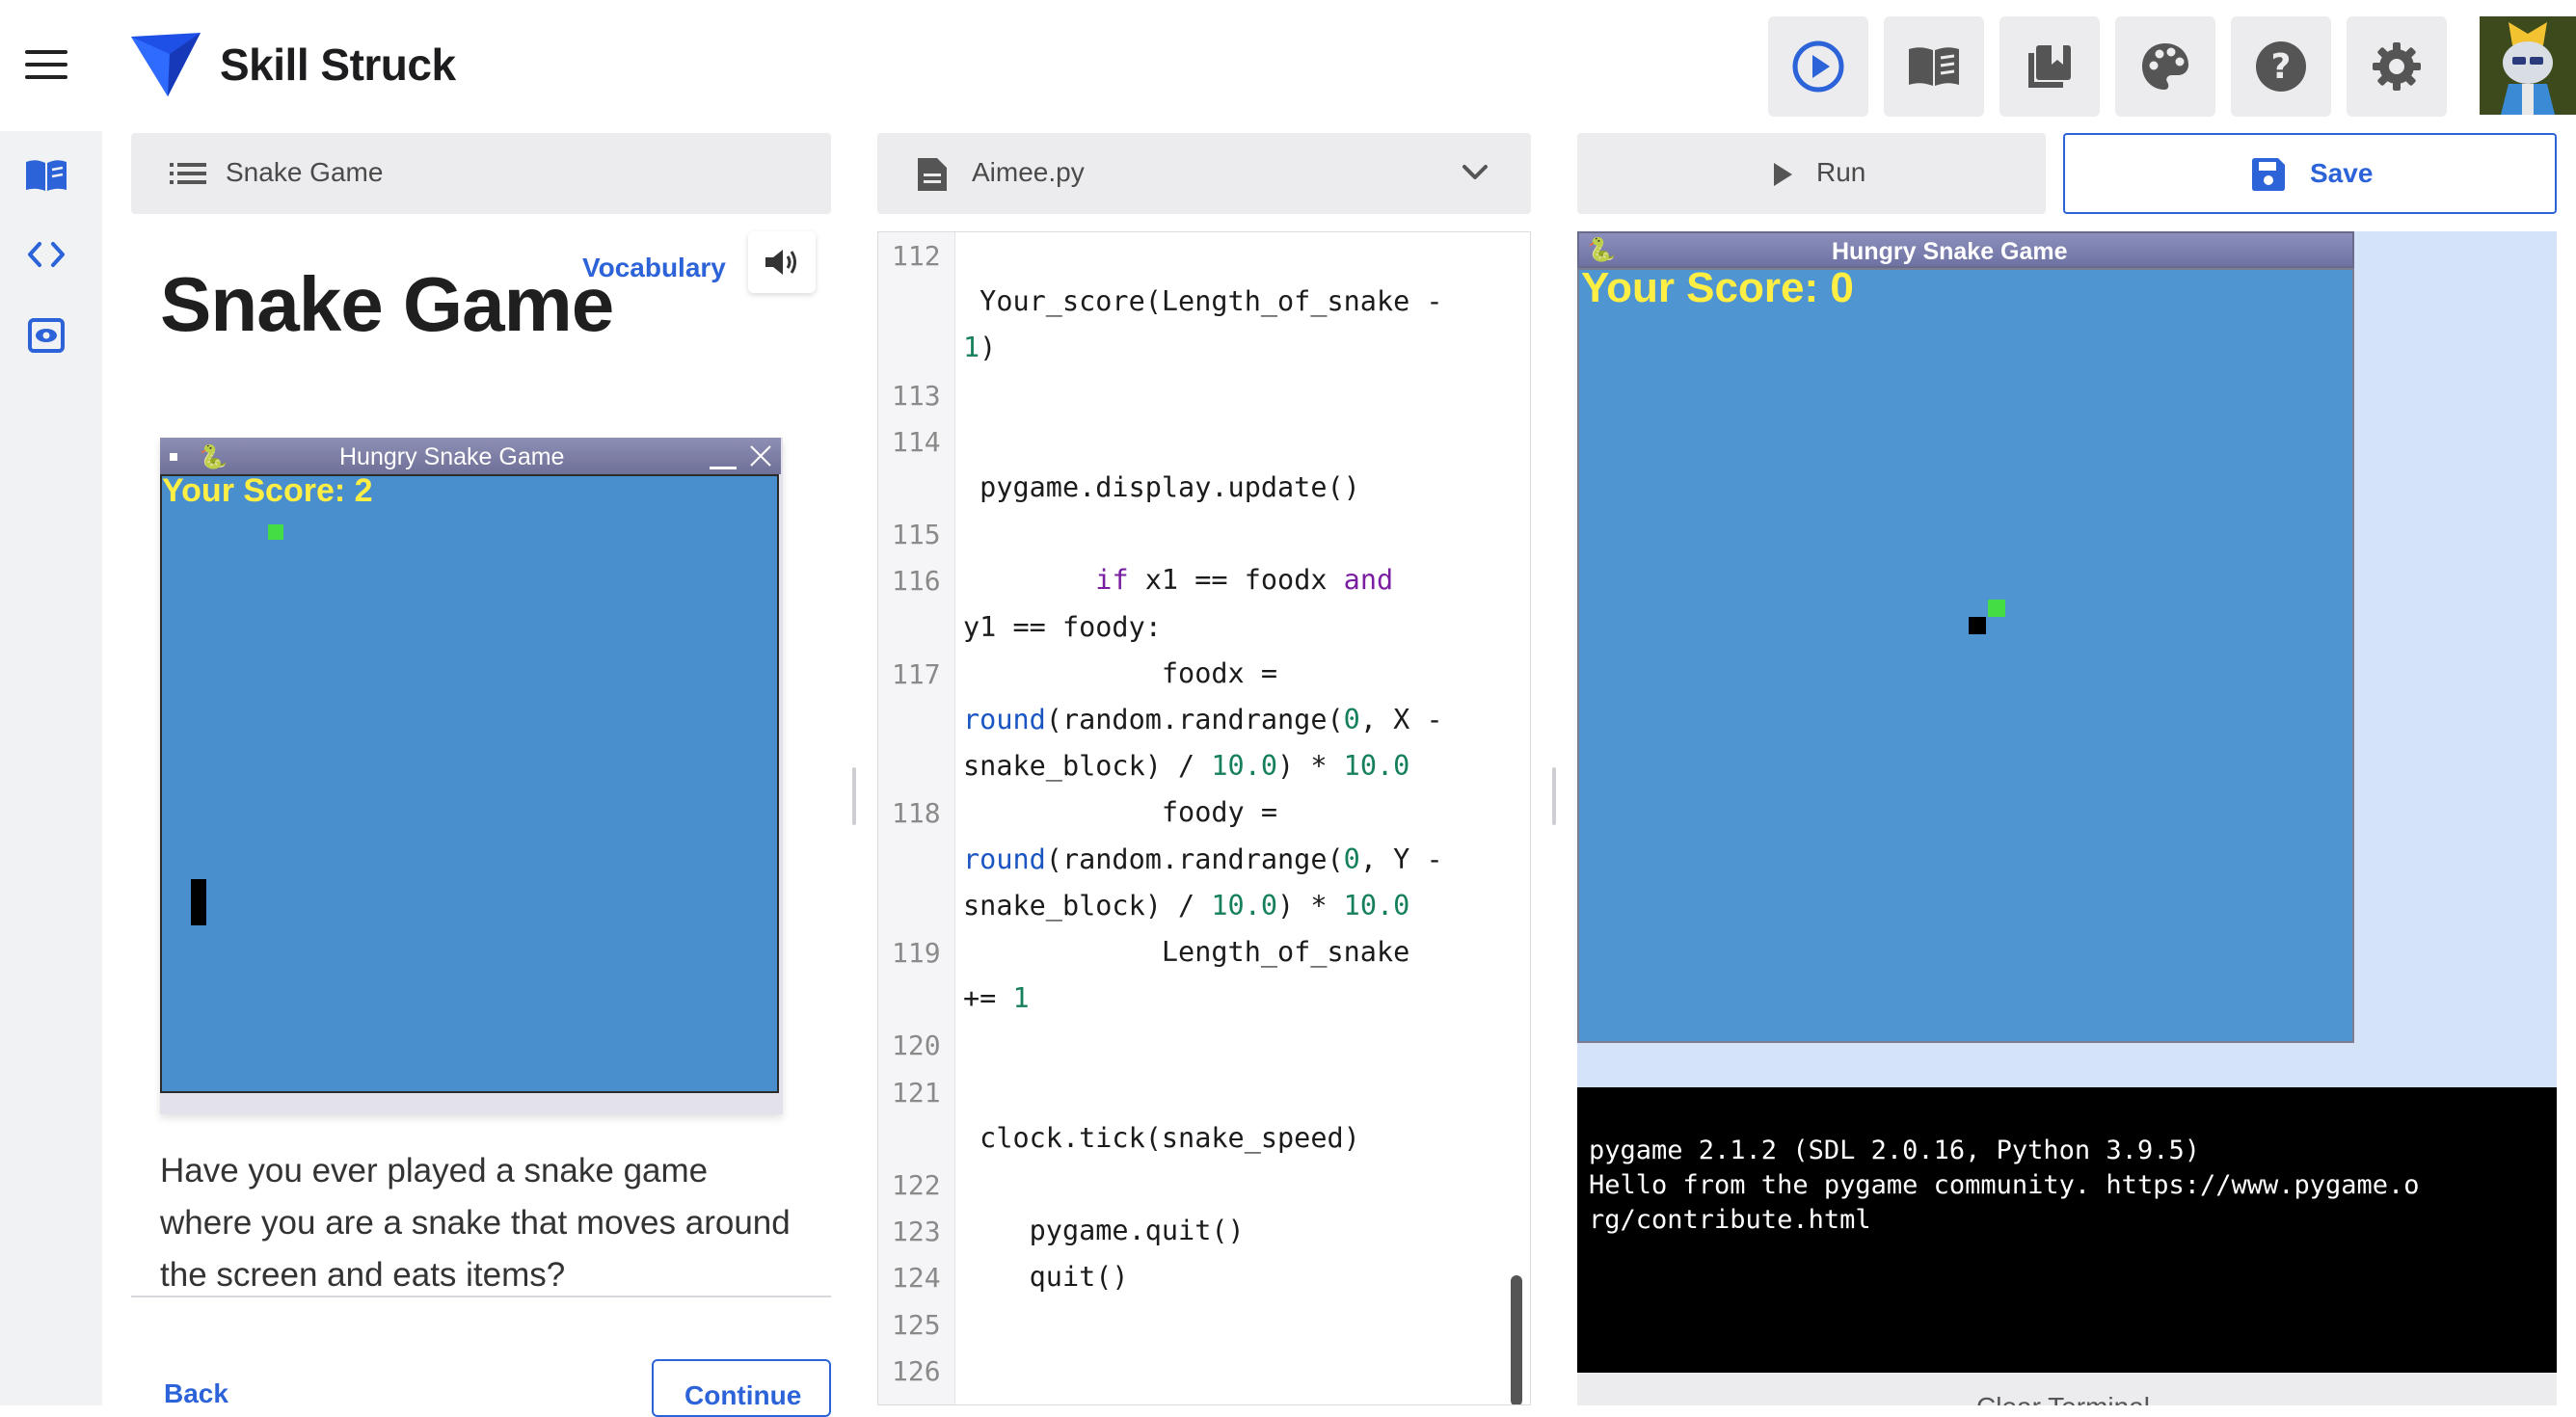 This screenshot has height=1417, width=2576. What do you see at coordinates (452, 456) in the screenshot?
I see `lesson-game-window-title: Hungry Snake Game` at bounding box center [452, 456].